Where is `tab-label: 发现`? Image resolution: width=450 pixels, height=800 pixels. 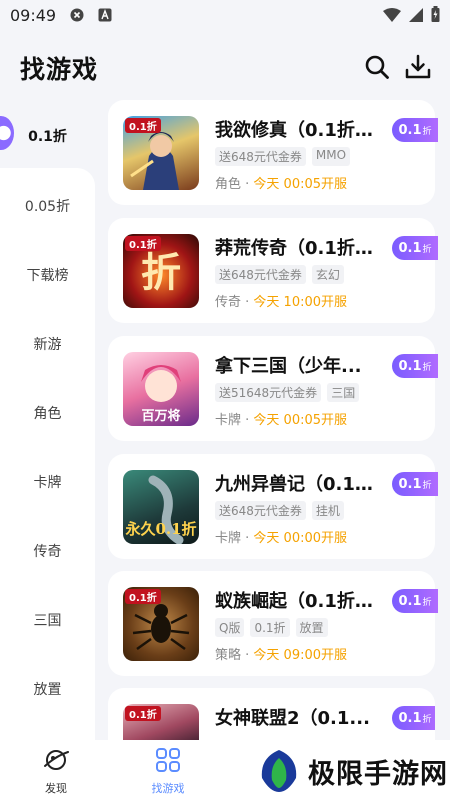
tab-label: 发现 is located at coordinates (56, 788).